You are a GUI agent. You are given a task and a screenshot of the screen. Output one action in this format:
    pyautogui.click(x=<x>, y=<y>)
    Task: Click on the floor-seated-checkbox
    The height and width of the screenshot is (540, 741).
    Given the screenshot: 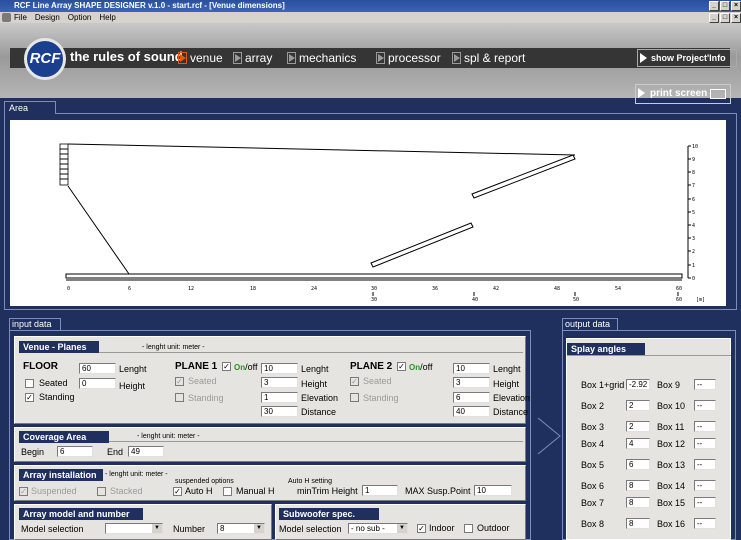 What is the action you would take?
    pyautogui.click(x=29, y=383)
    